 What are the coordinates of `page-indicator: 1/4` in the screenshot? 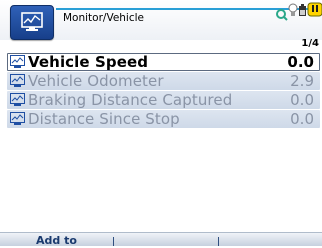 It's located at (310, 43).